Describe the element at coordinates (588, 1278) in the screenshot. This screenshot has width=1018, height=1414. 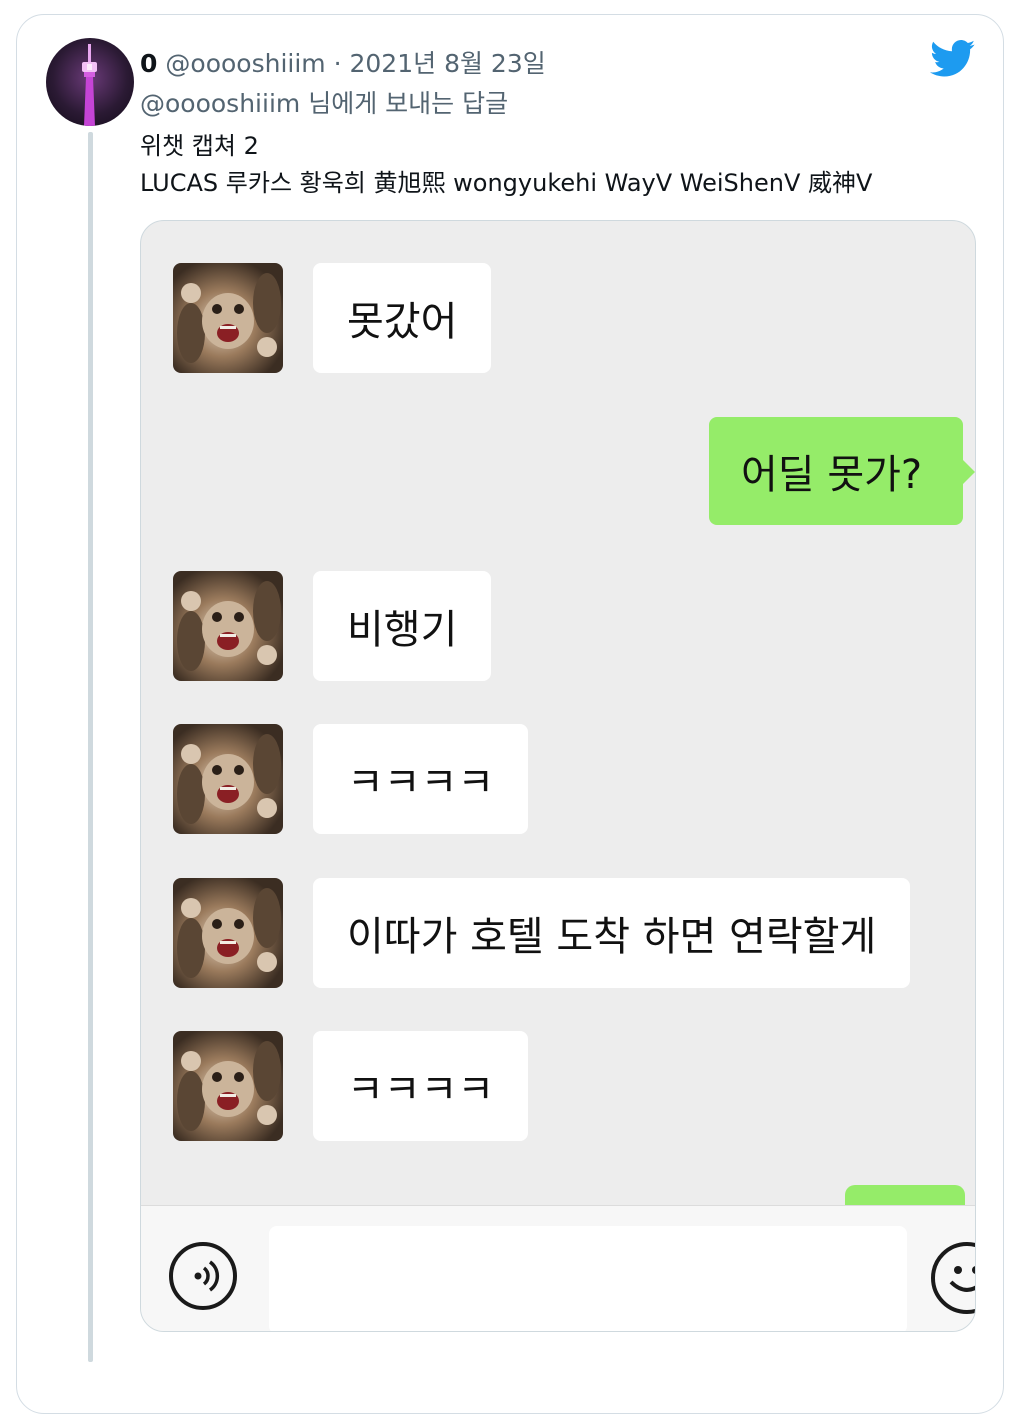
I see `message-input` at that location.